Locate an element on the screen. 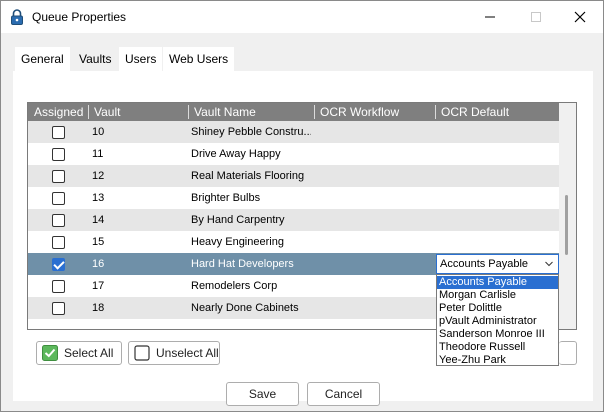  minimize-button is located at coordinates (490, 17).